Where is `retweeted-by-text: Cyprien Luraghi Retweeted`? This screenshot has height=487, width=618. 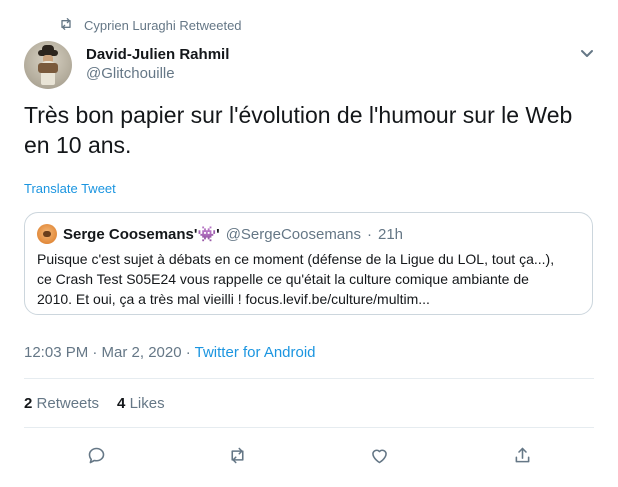
retweeted-by-text: Cyprien Luraghi Retweeted is located at coordinates (163, 25).